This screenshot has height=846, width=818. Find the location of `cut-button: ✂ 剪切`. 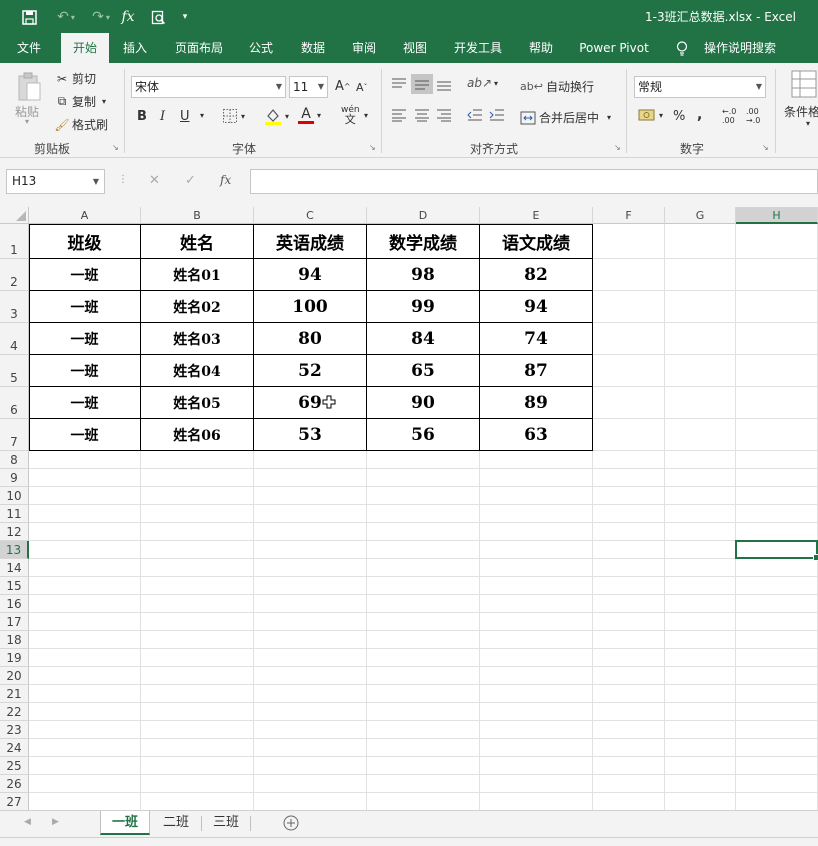

cut-button: ✂ 剪切 is located at coordinates (75, 78).